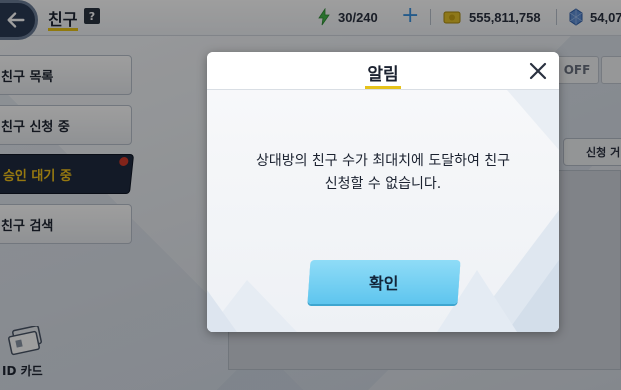  I want to click on dialog-message: 상대방의 친구 수가 최대치에 도달하여 친구 신청할 수 없습니다., so click(383, 173).